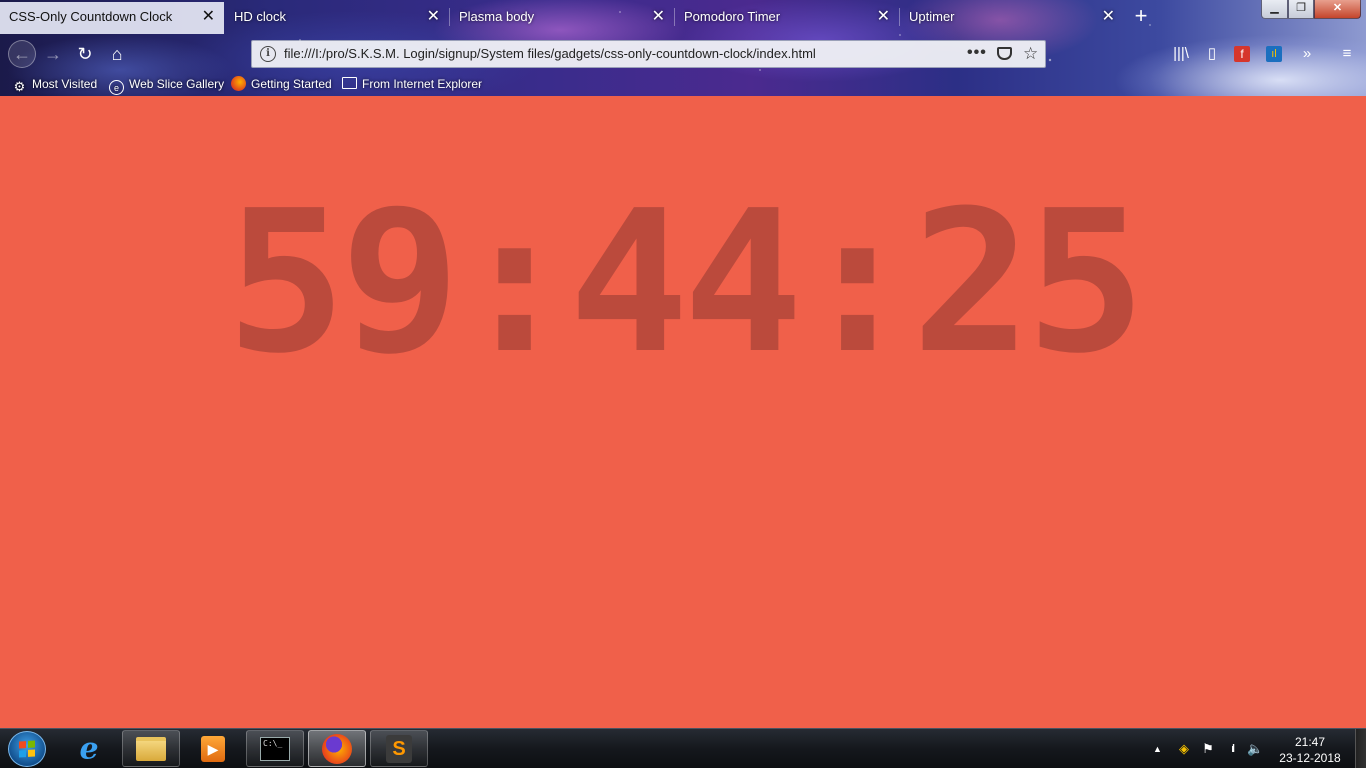 The image size is (1366, 768). What do you see at coordinates (337, 18) in the screenshot?
I see `tab-hd-clock: HD clock ✕` at bounding box center [337, 18].